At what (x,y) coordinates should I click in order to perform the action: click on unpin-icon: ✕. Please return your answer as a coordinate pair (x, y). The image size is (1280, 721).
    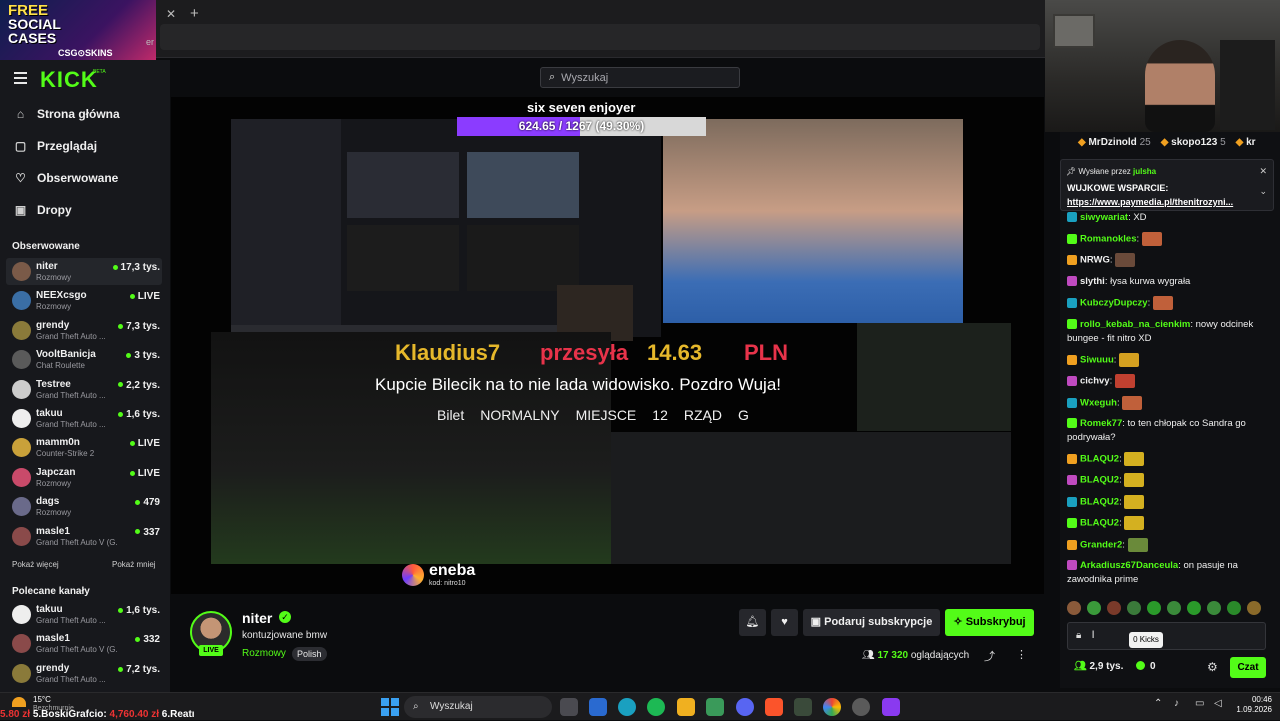
    Looking at the image, I should click on (1263, 171).